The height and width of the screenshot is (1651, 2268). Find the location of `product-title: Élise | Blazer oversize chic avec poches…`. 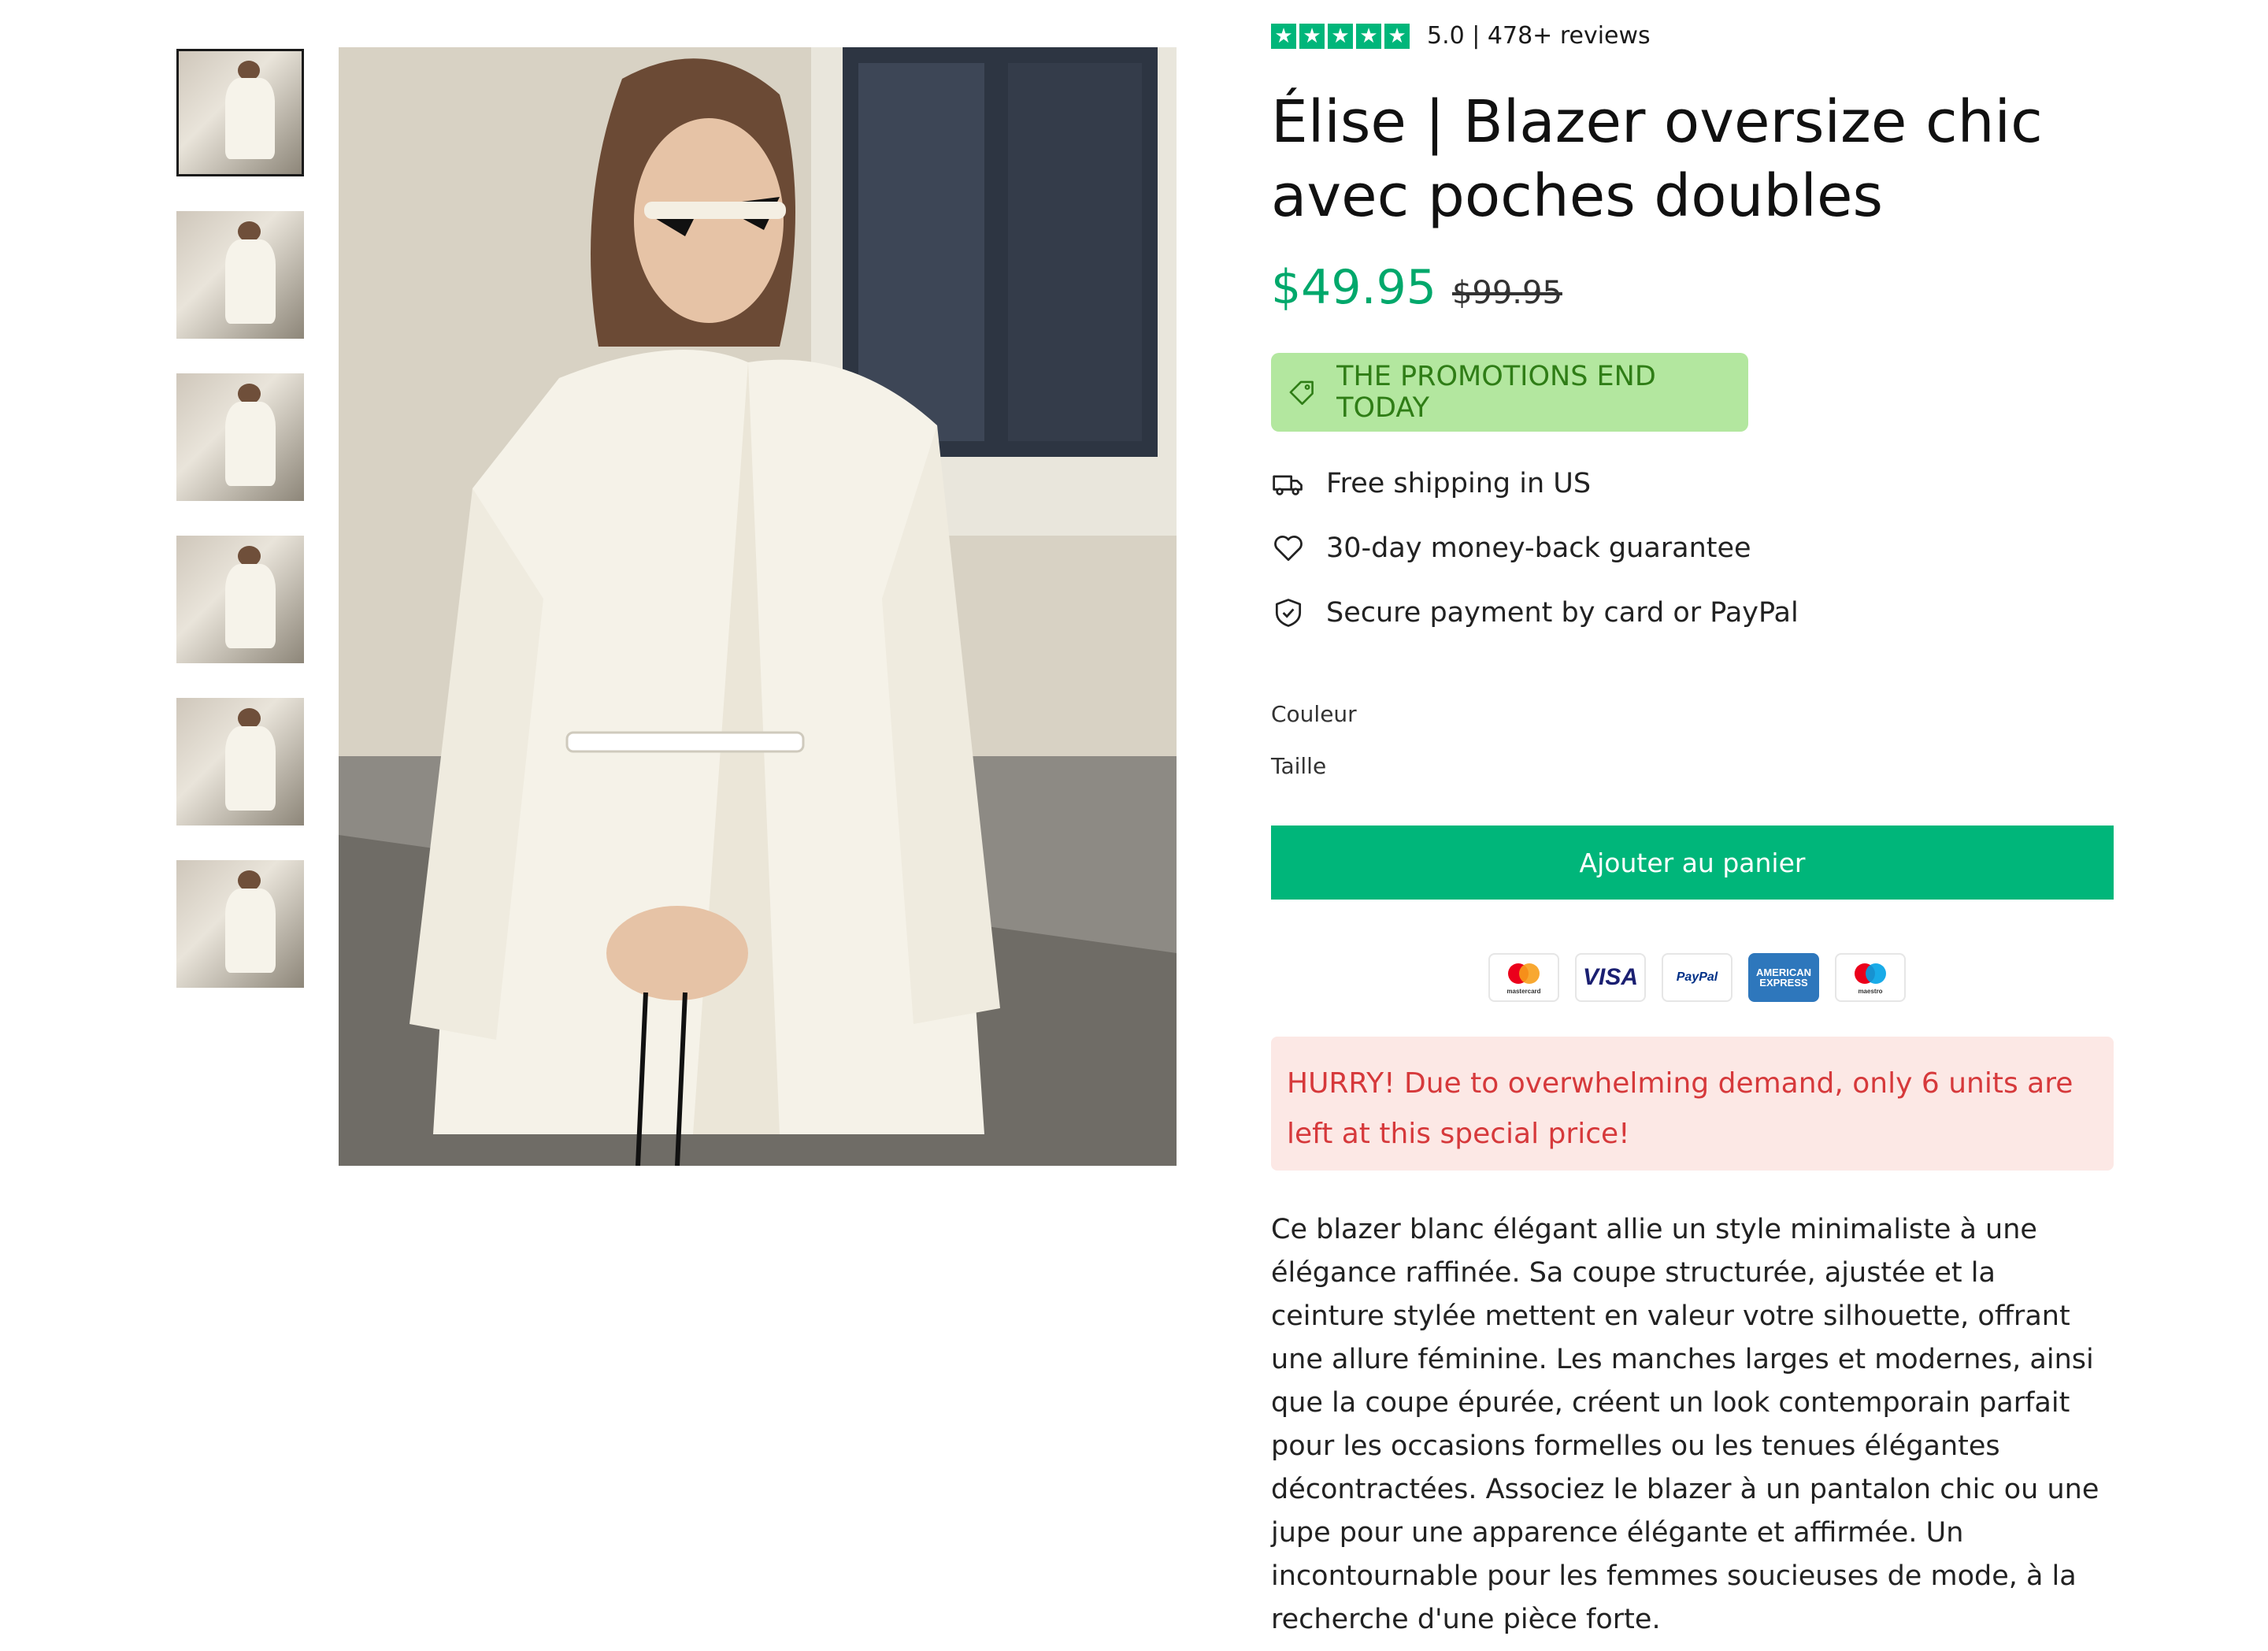

product-title: Élise | Blazer oversize chic avec poches… is located at coordinates (1657, 159).